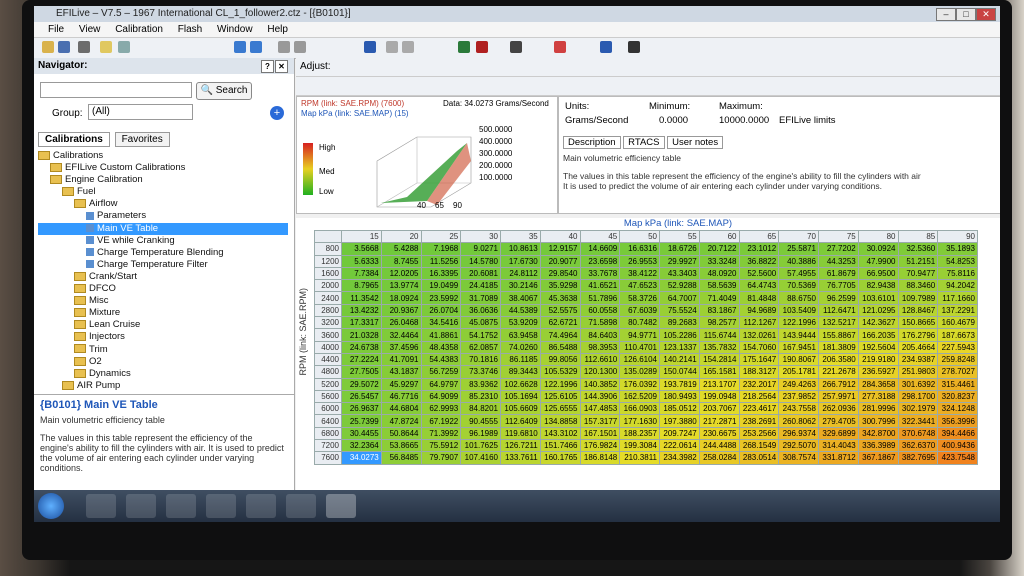 This screenshot has width=1024, height=576. Describe the element at coordinates (328, 359) in the screenshot. I see `row-header: 4400` at that location.